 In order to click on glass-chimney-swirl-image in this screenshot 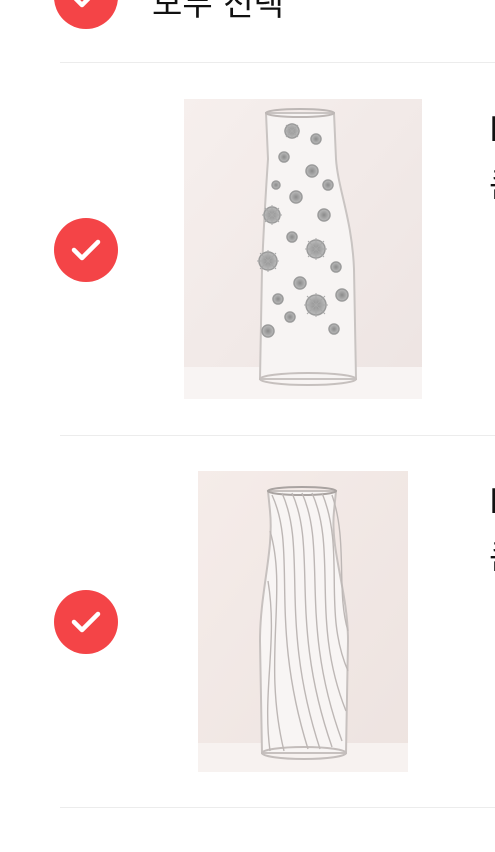, I will do `click(303, 621)`.